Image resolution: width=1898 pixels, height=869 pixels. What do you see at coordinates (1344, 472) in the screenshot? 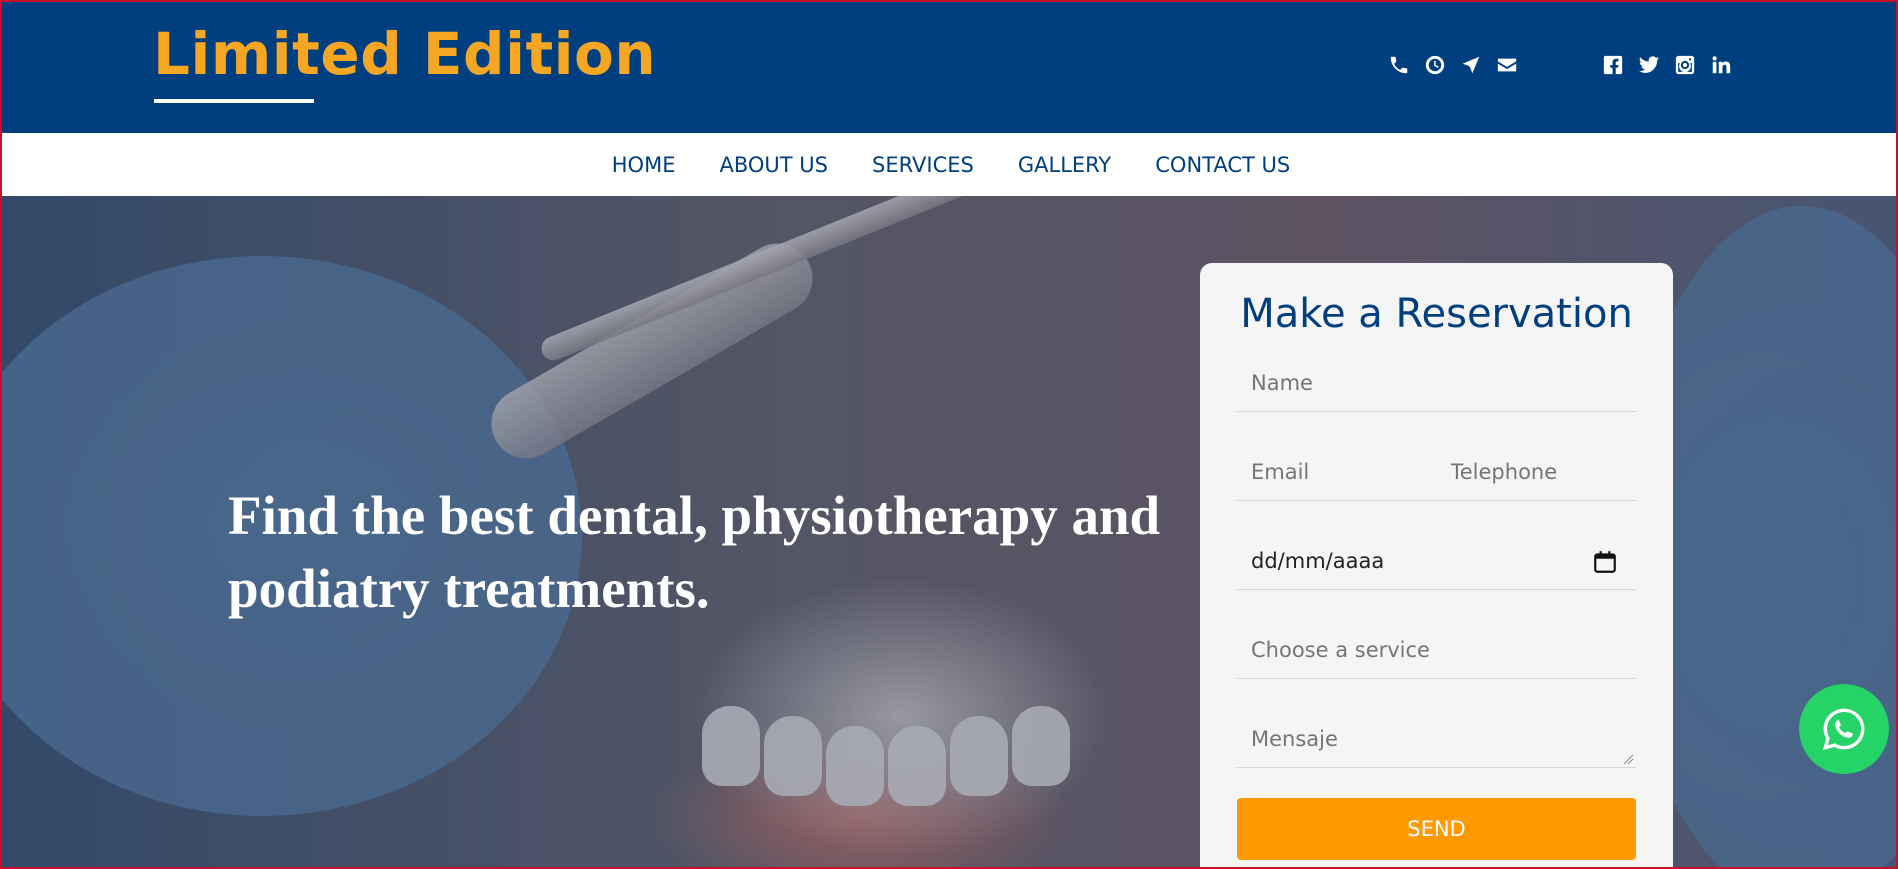
I see `email-input` at bounding box center [1344, 472].